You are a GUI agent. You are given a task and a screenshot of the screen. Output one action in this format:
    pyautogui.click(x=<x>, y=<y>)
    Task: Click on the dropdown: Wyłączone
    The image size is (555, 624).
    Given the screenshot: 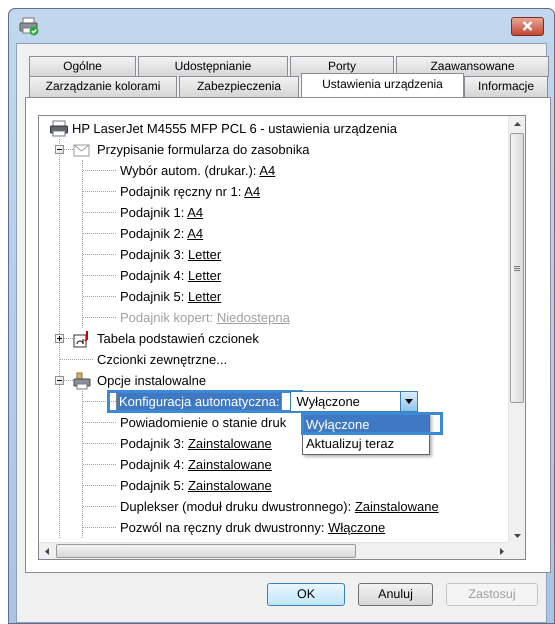 What is the action you would take?
    pyautogui.click(x=354, y=401)
    